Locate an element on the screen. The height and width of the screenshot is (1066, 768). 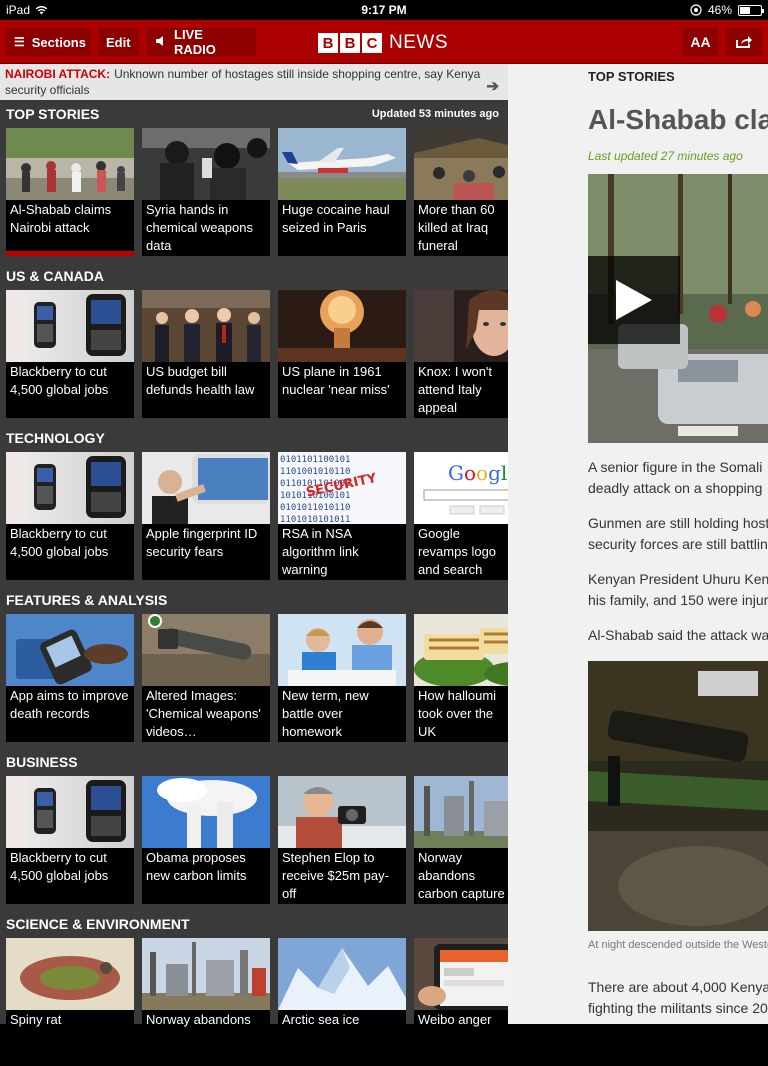
play-icon is located at coordinates (634, 300).